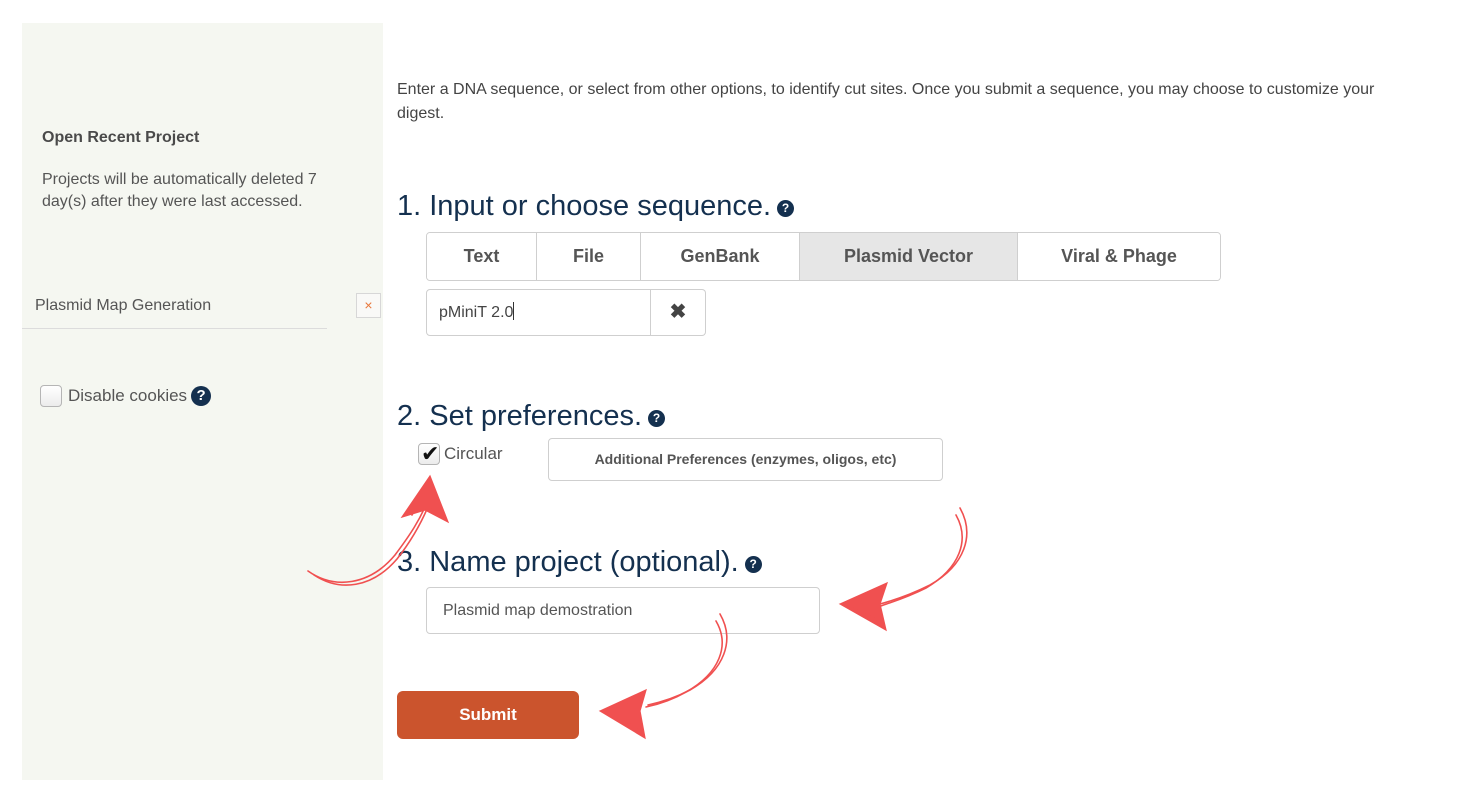 The image size is (1460, 808). I want to click on tab-genbank: GenBank, so click(720, 256).